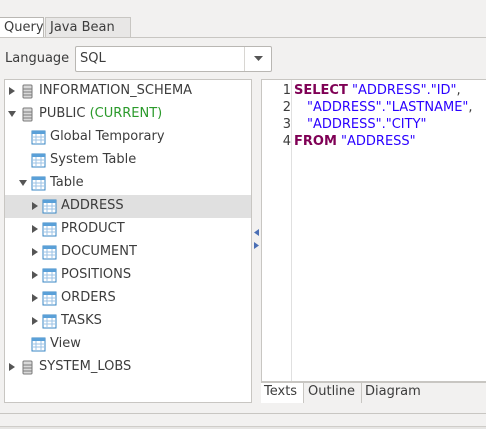 Image resolution: width=486 pixels, height=429 pixels. Describe the element at coordinates (92, 205) in the screenshot. I see `tree-item-label: ADDRESS` at that location.